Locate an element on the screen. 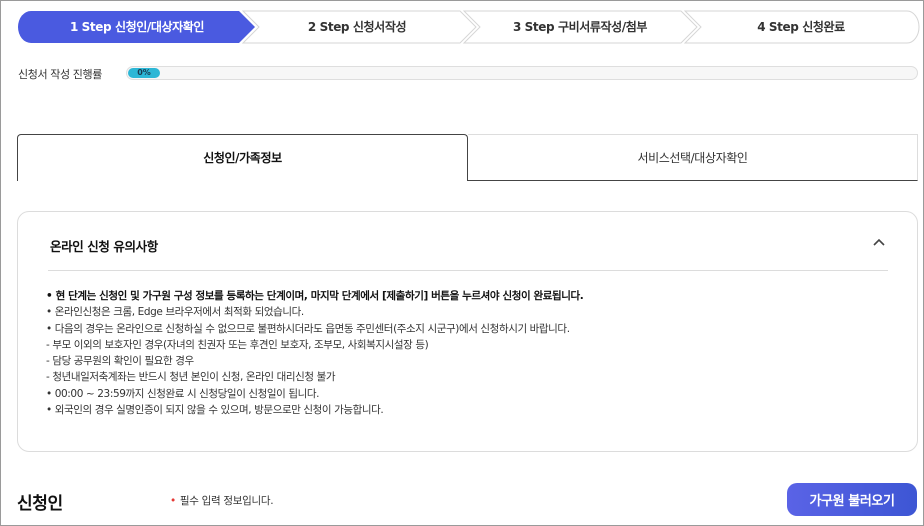  tab-service-selection: 서비스선택/대상자확인 is located at coordinates (693, 157).